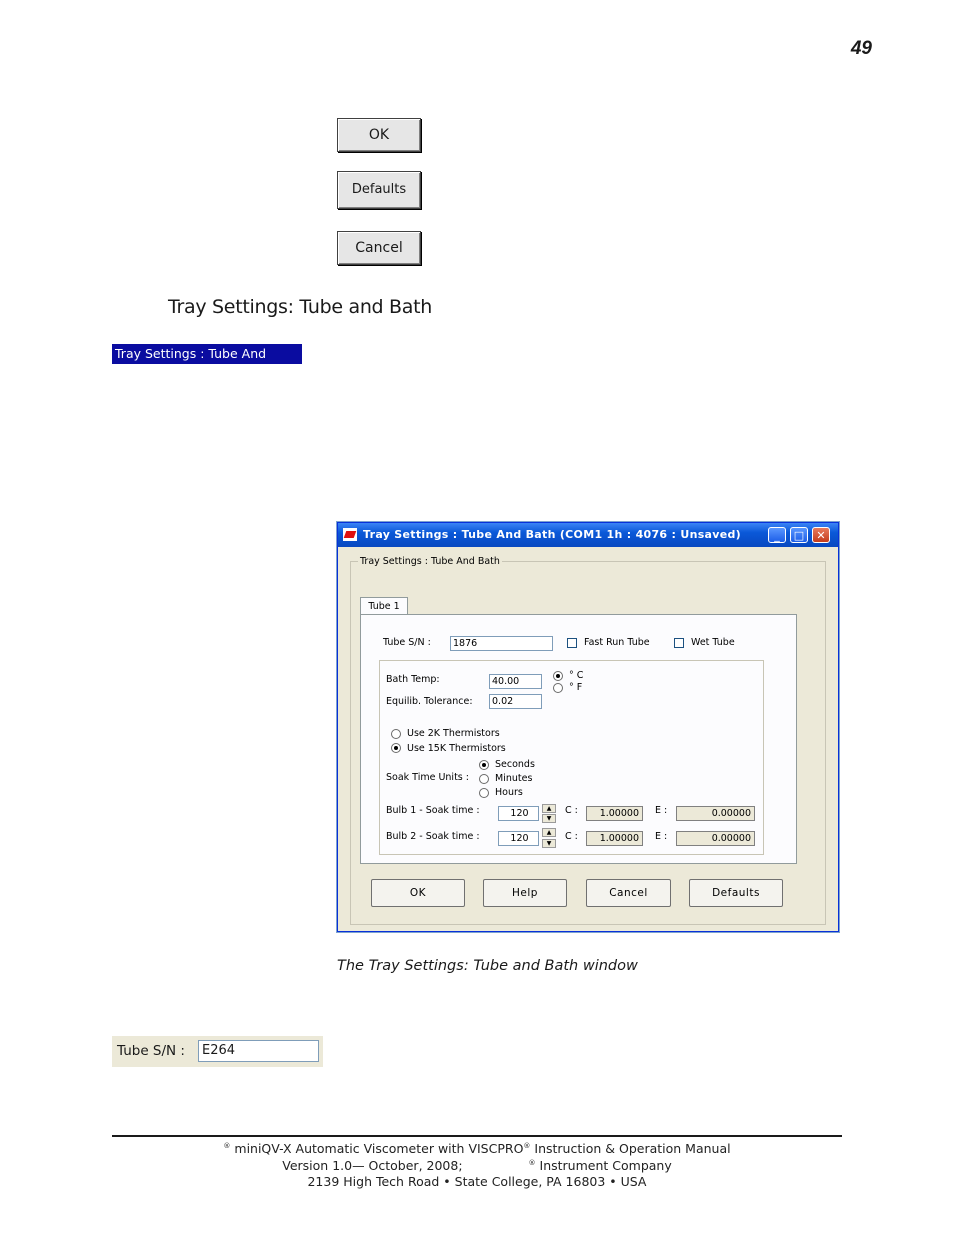 The height and width of the screenshot is (1235, 954). Describe the element at coordinates (484, 793) in the screenshot. I see `soak-hours-radio` at that location.